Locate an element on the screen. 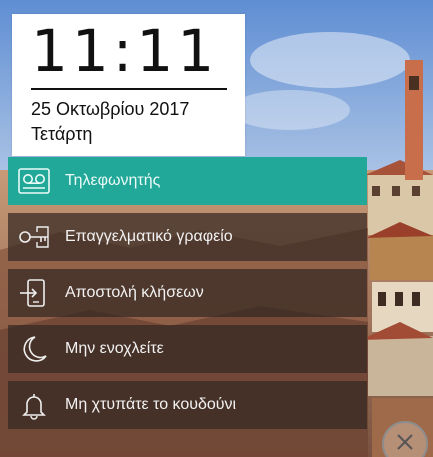 This screenshot has width=433, height=457. clock-day: Τετάρτη is located at coordinates (62, 134).